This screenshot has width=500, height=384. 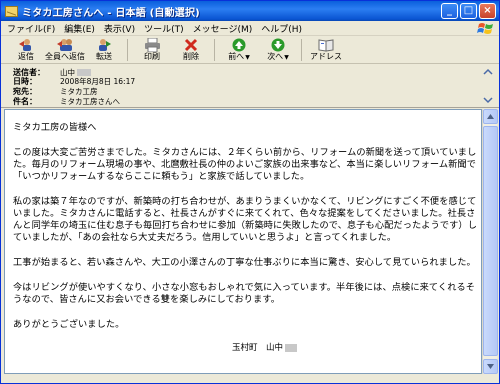 I want to click on greeting: ミタカ工房の皆様へ, so click(x=55, y=127).